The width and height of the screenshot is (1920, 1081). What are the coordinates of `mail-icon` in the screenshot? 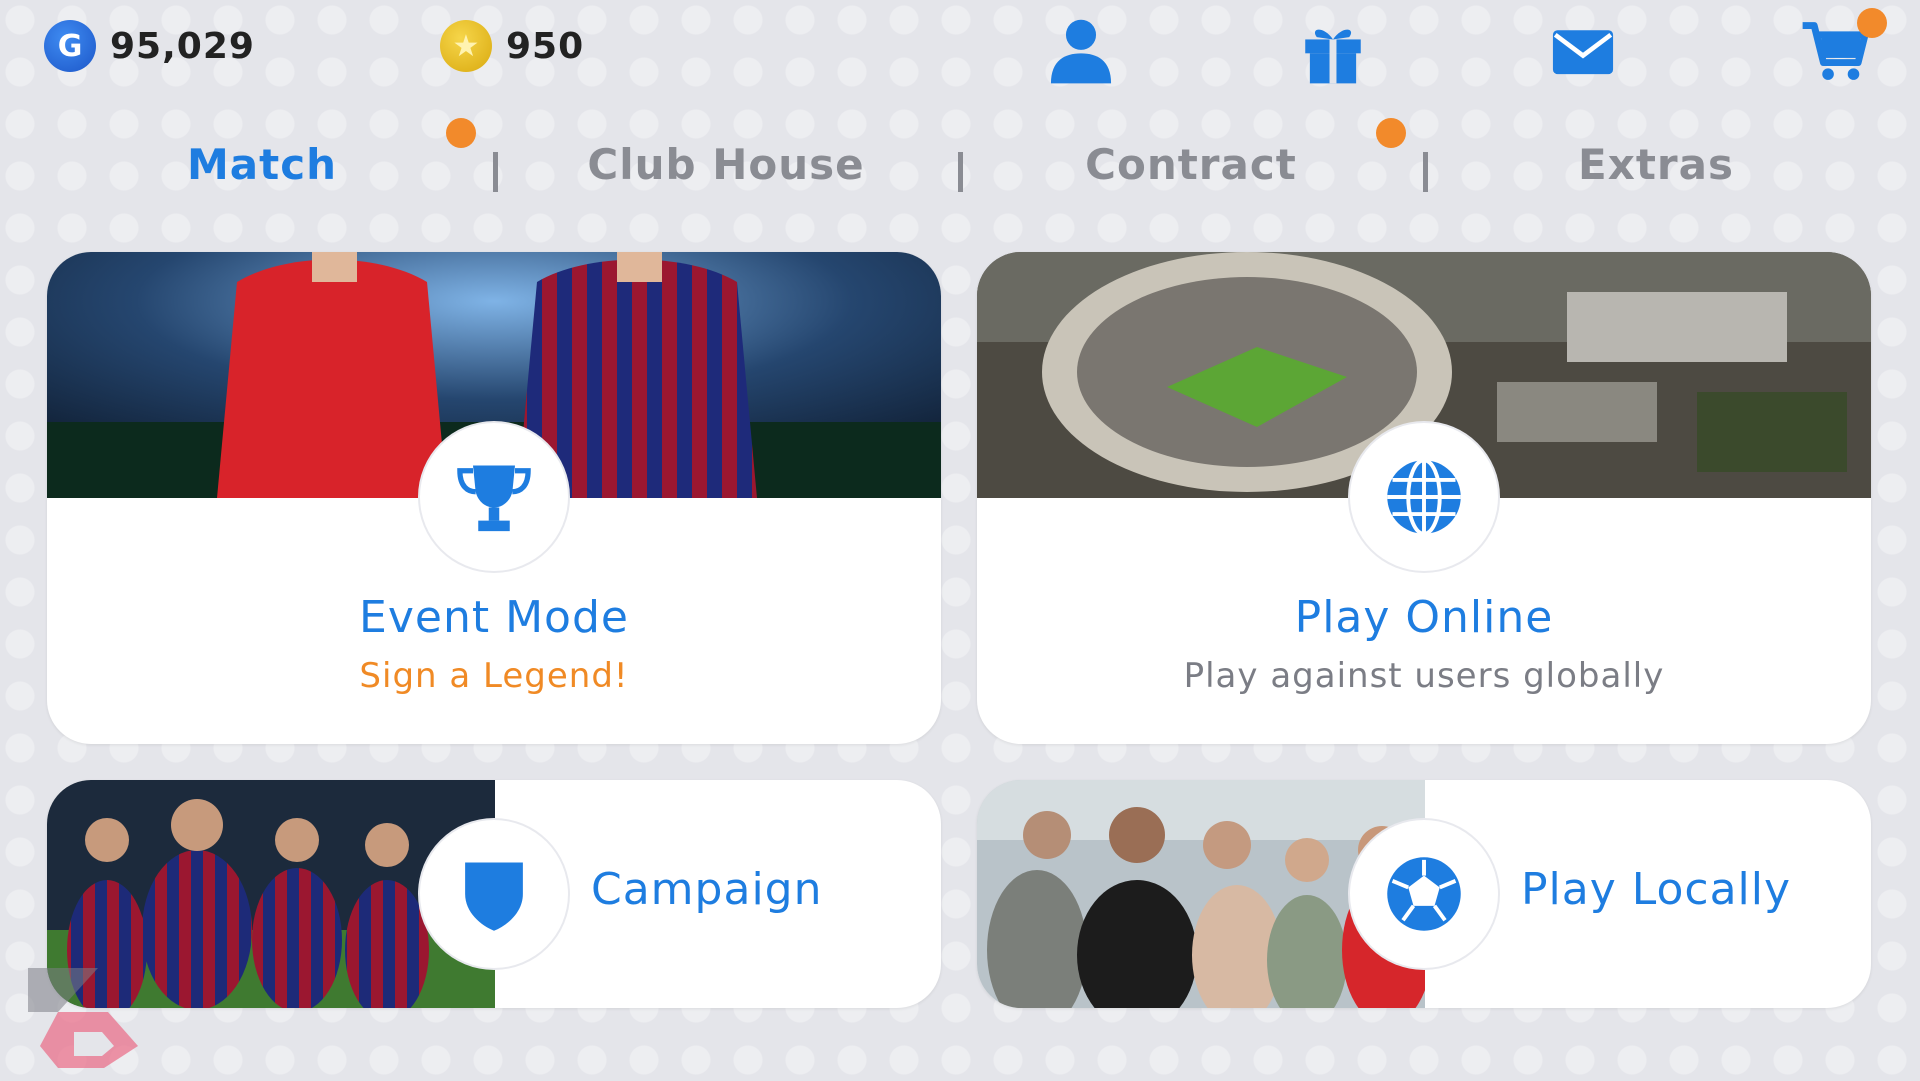 It's located at (1583, 51).